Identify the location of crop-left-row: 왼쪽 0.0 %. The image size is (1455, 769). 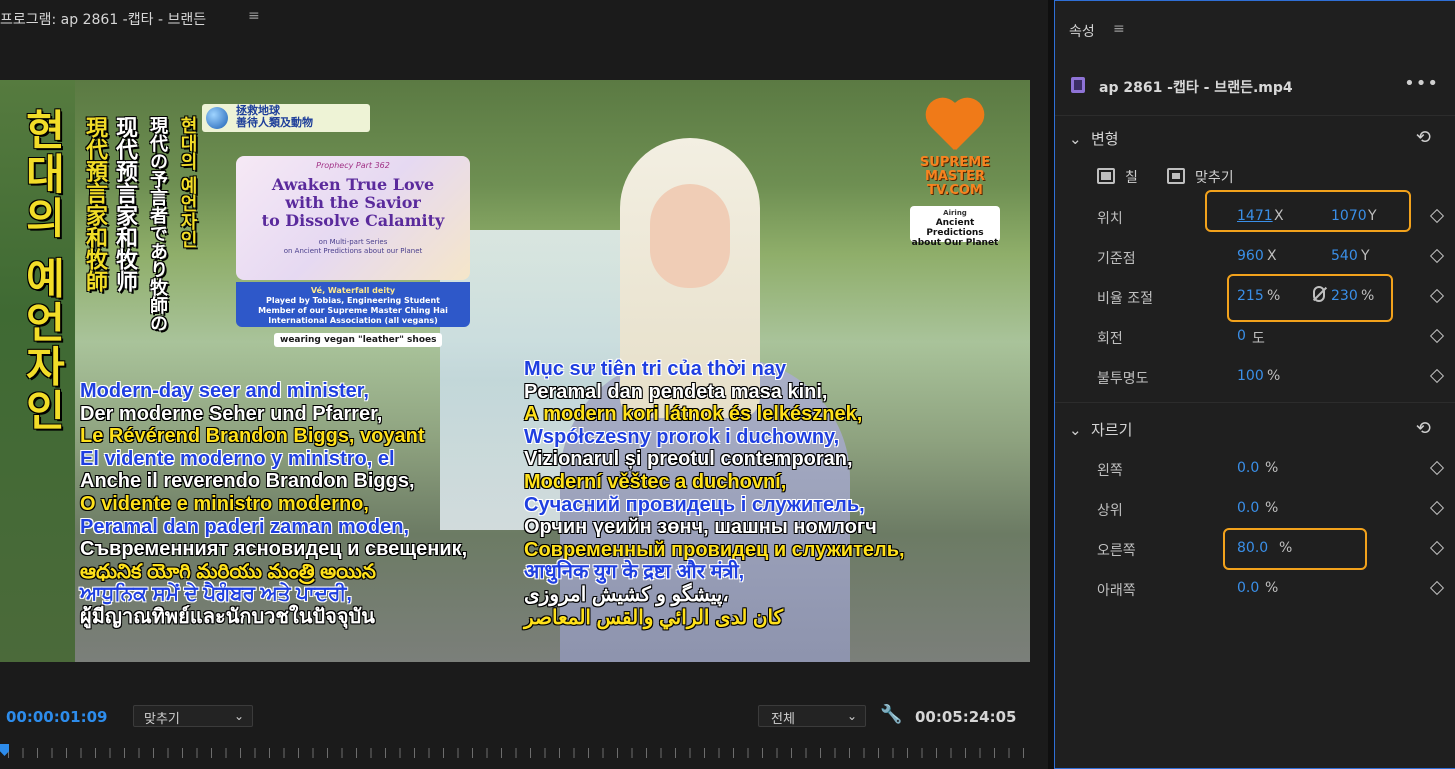
(1271, 471).